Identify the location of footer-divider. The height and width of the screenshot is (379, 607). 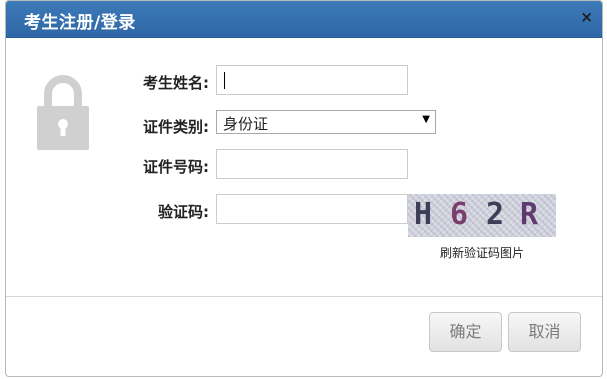
(304, 296).